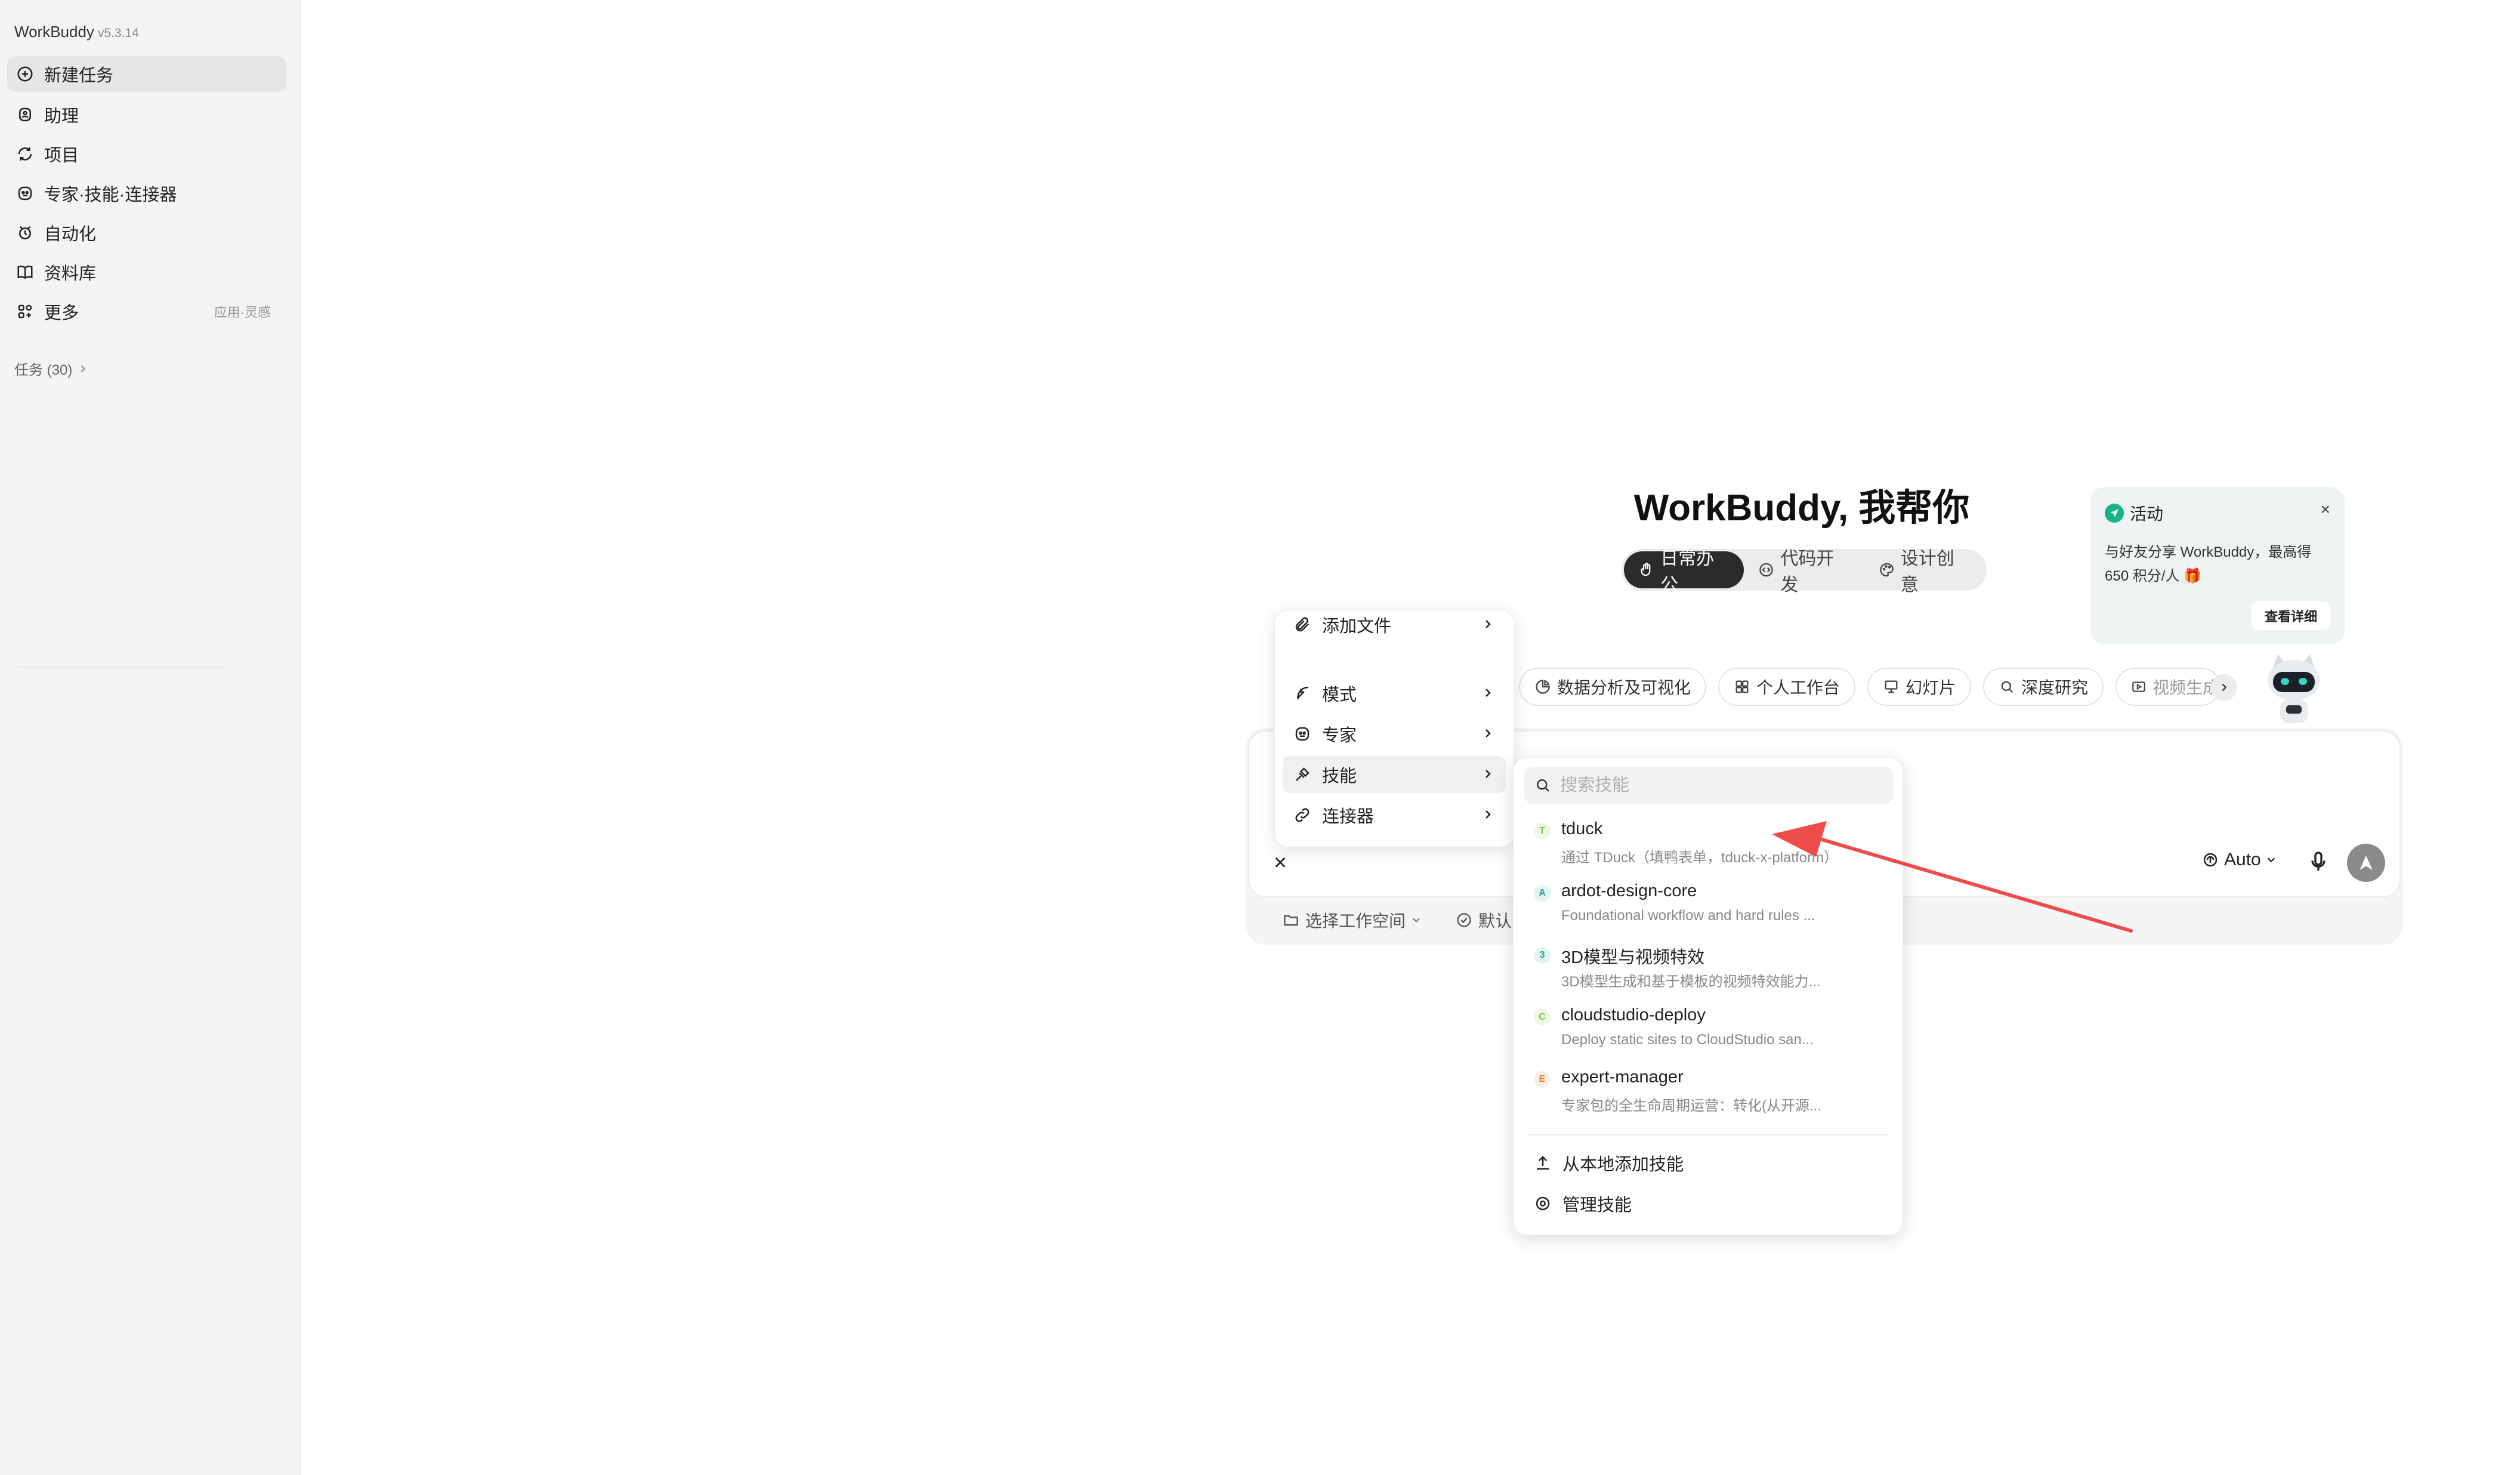 This screenshot has height=1475, width=2520. I want to click on chip-deep-research: 深度研究, so click(2043, 687).